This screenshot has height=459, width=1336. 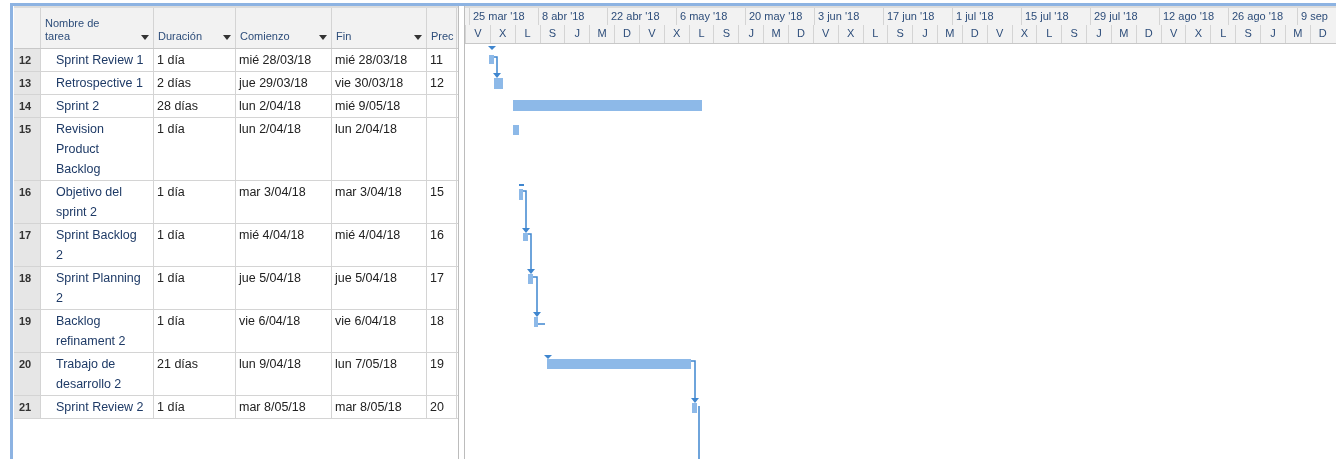 I want to click on row-number: 13, so click(x=27, y=83).